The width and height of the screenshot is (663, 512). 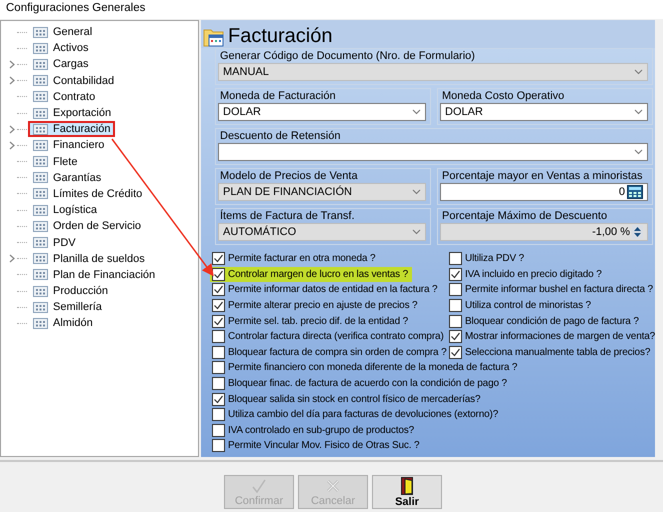 I want to click on tree-item: Plan de Financiación, so click(x=94, y=274).